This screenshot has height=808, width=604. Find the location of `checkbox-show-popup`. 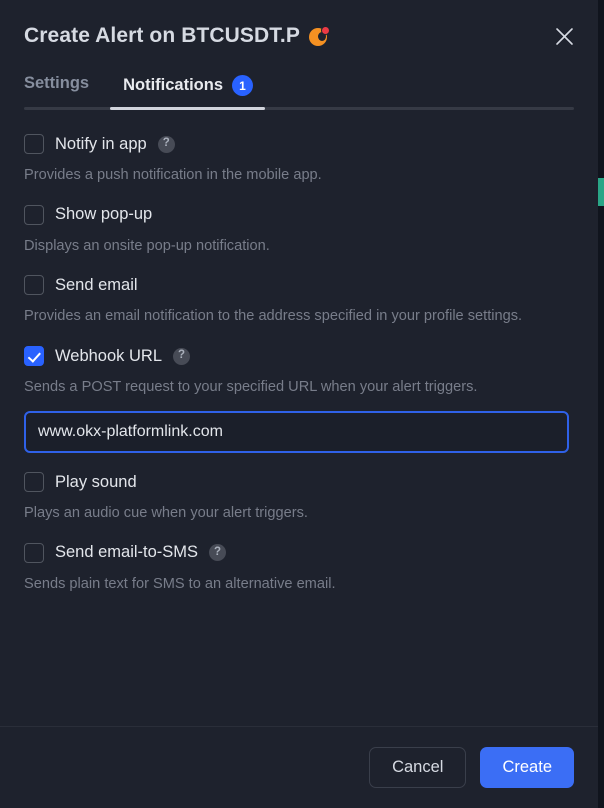

checkbox-show-popup is located at coordinates (34, 214).